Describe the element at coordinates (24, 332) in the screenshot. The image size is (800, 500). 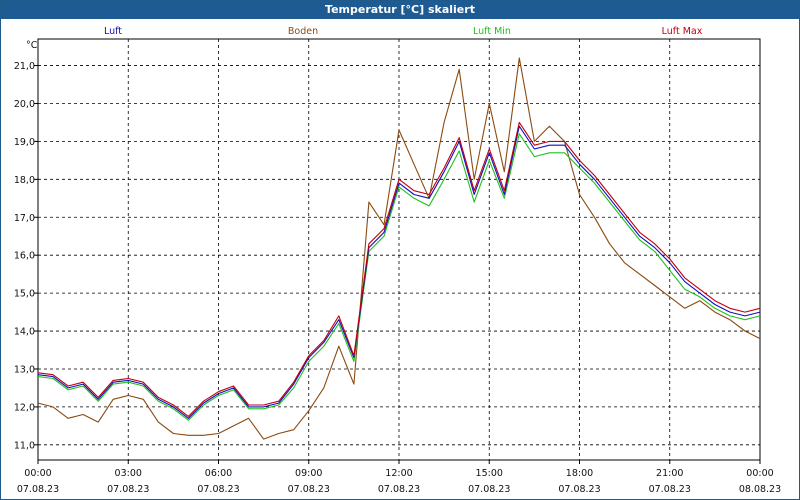
I see `y-tick-label: 14,0` at that location.